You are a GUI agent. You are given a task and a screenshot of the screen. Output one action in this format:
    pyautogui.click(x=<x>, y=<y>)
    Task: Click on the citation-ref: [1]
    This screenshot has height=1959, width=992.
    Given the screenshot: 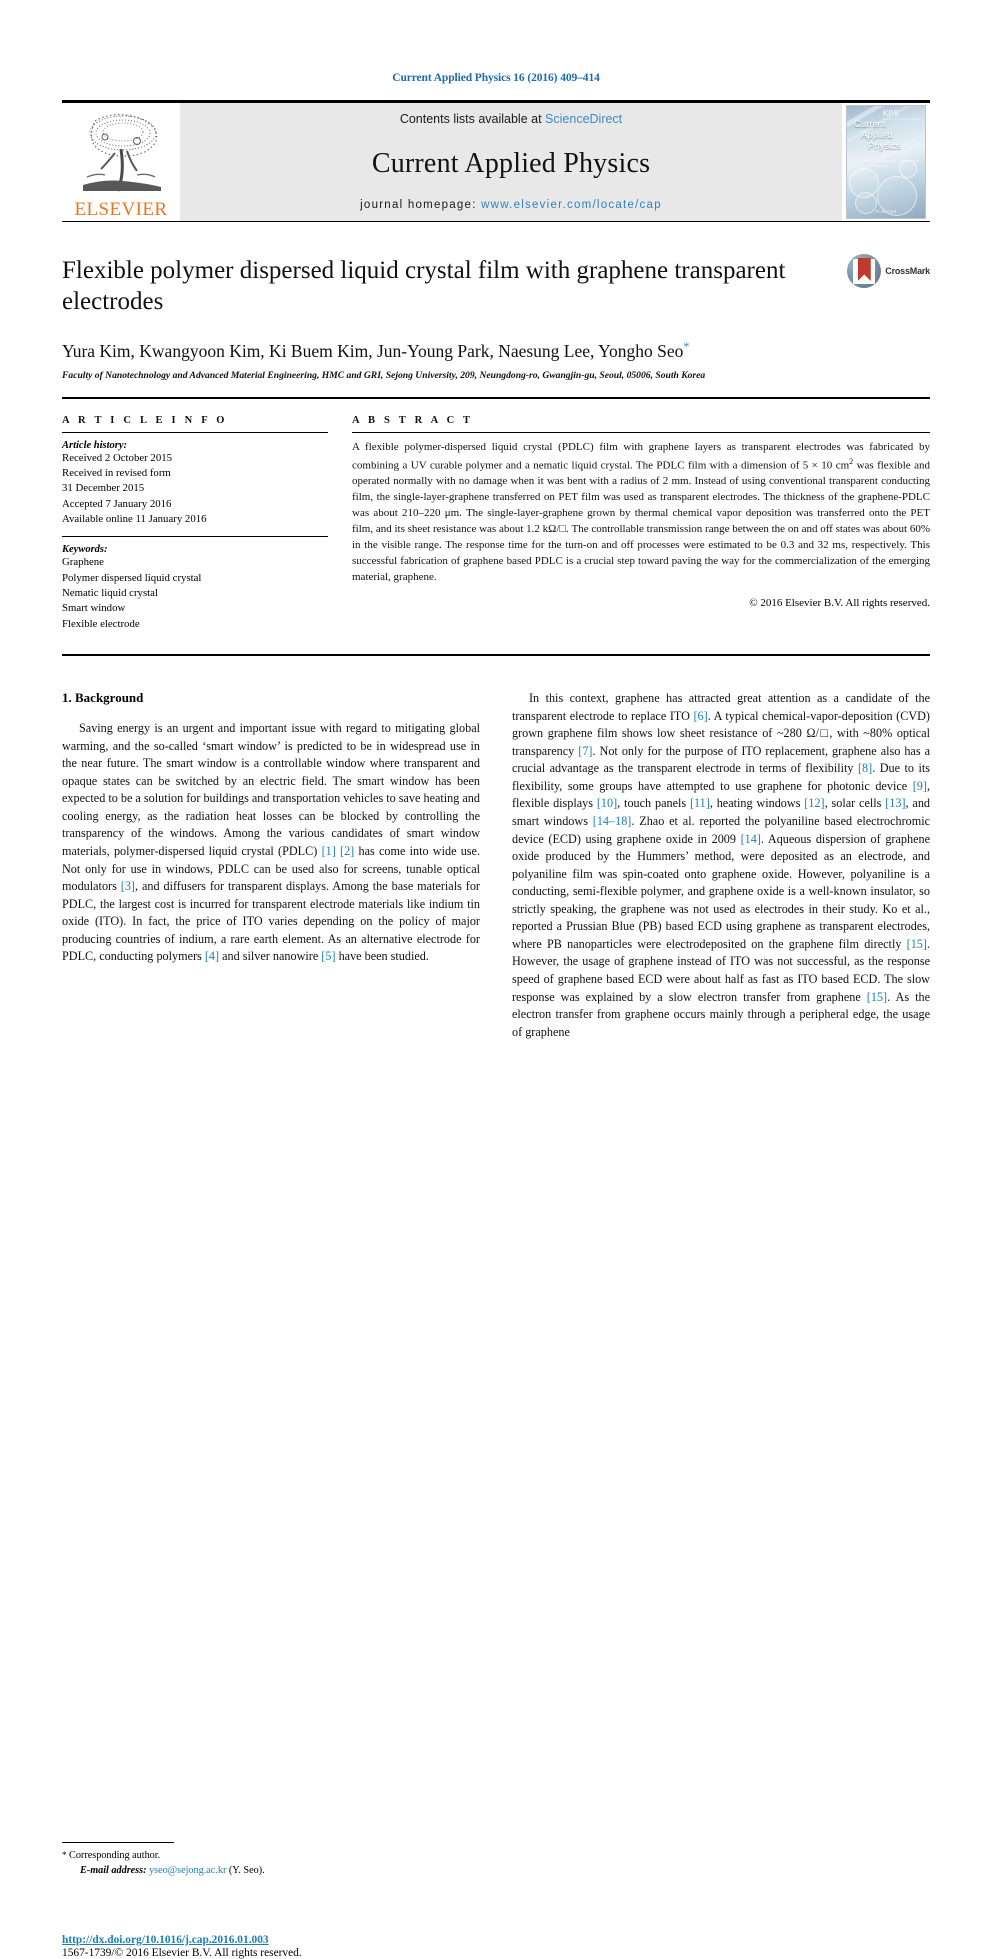 What is the action you would take?
    pyautogui.click(x=329, y=851)
    